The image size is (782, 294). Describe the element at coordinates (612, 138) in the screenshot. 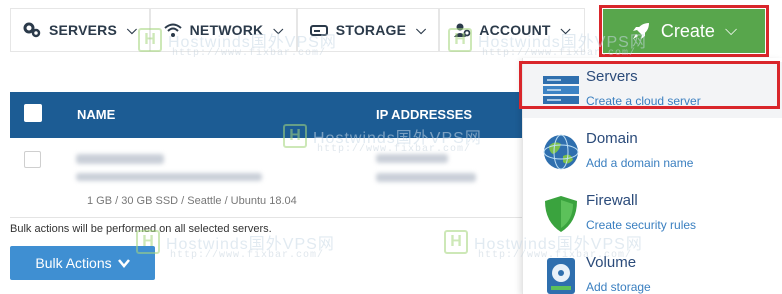

I see `menu-item-title: Domain` at that location.